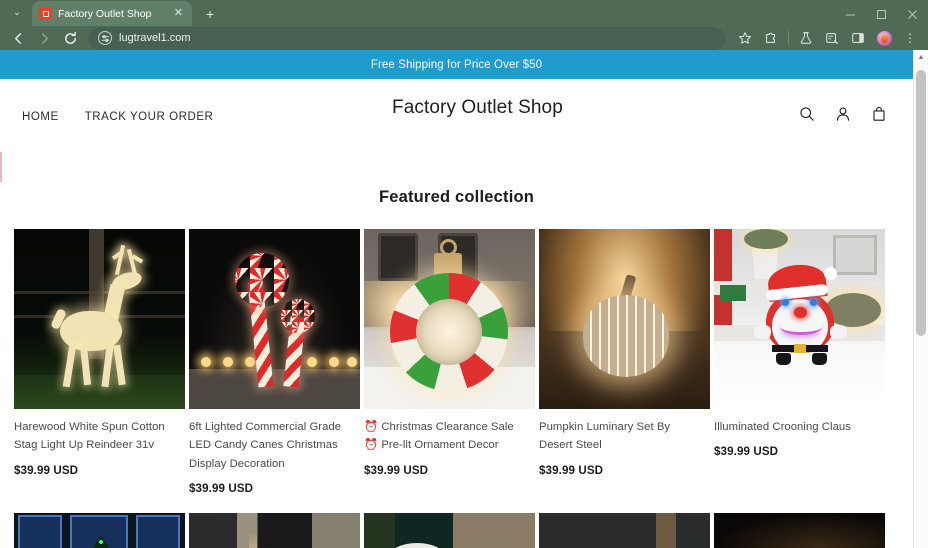 This screenshot has width=928, height=548. I want to click on bookmark-star-icon, so click(745, 38).